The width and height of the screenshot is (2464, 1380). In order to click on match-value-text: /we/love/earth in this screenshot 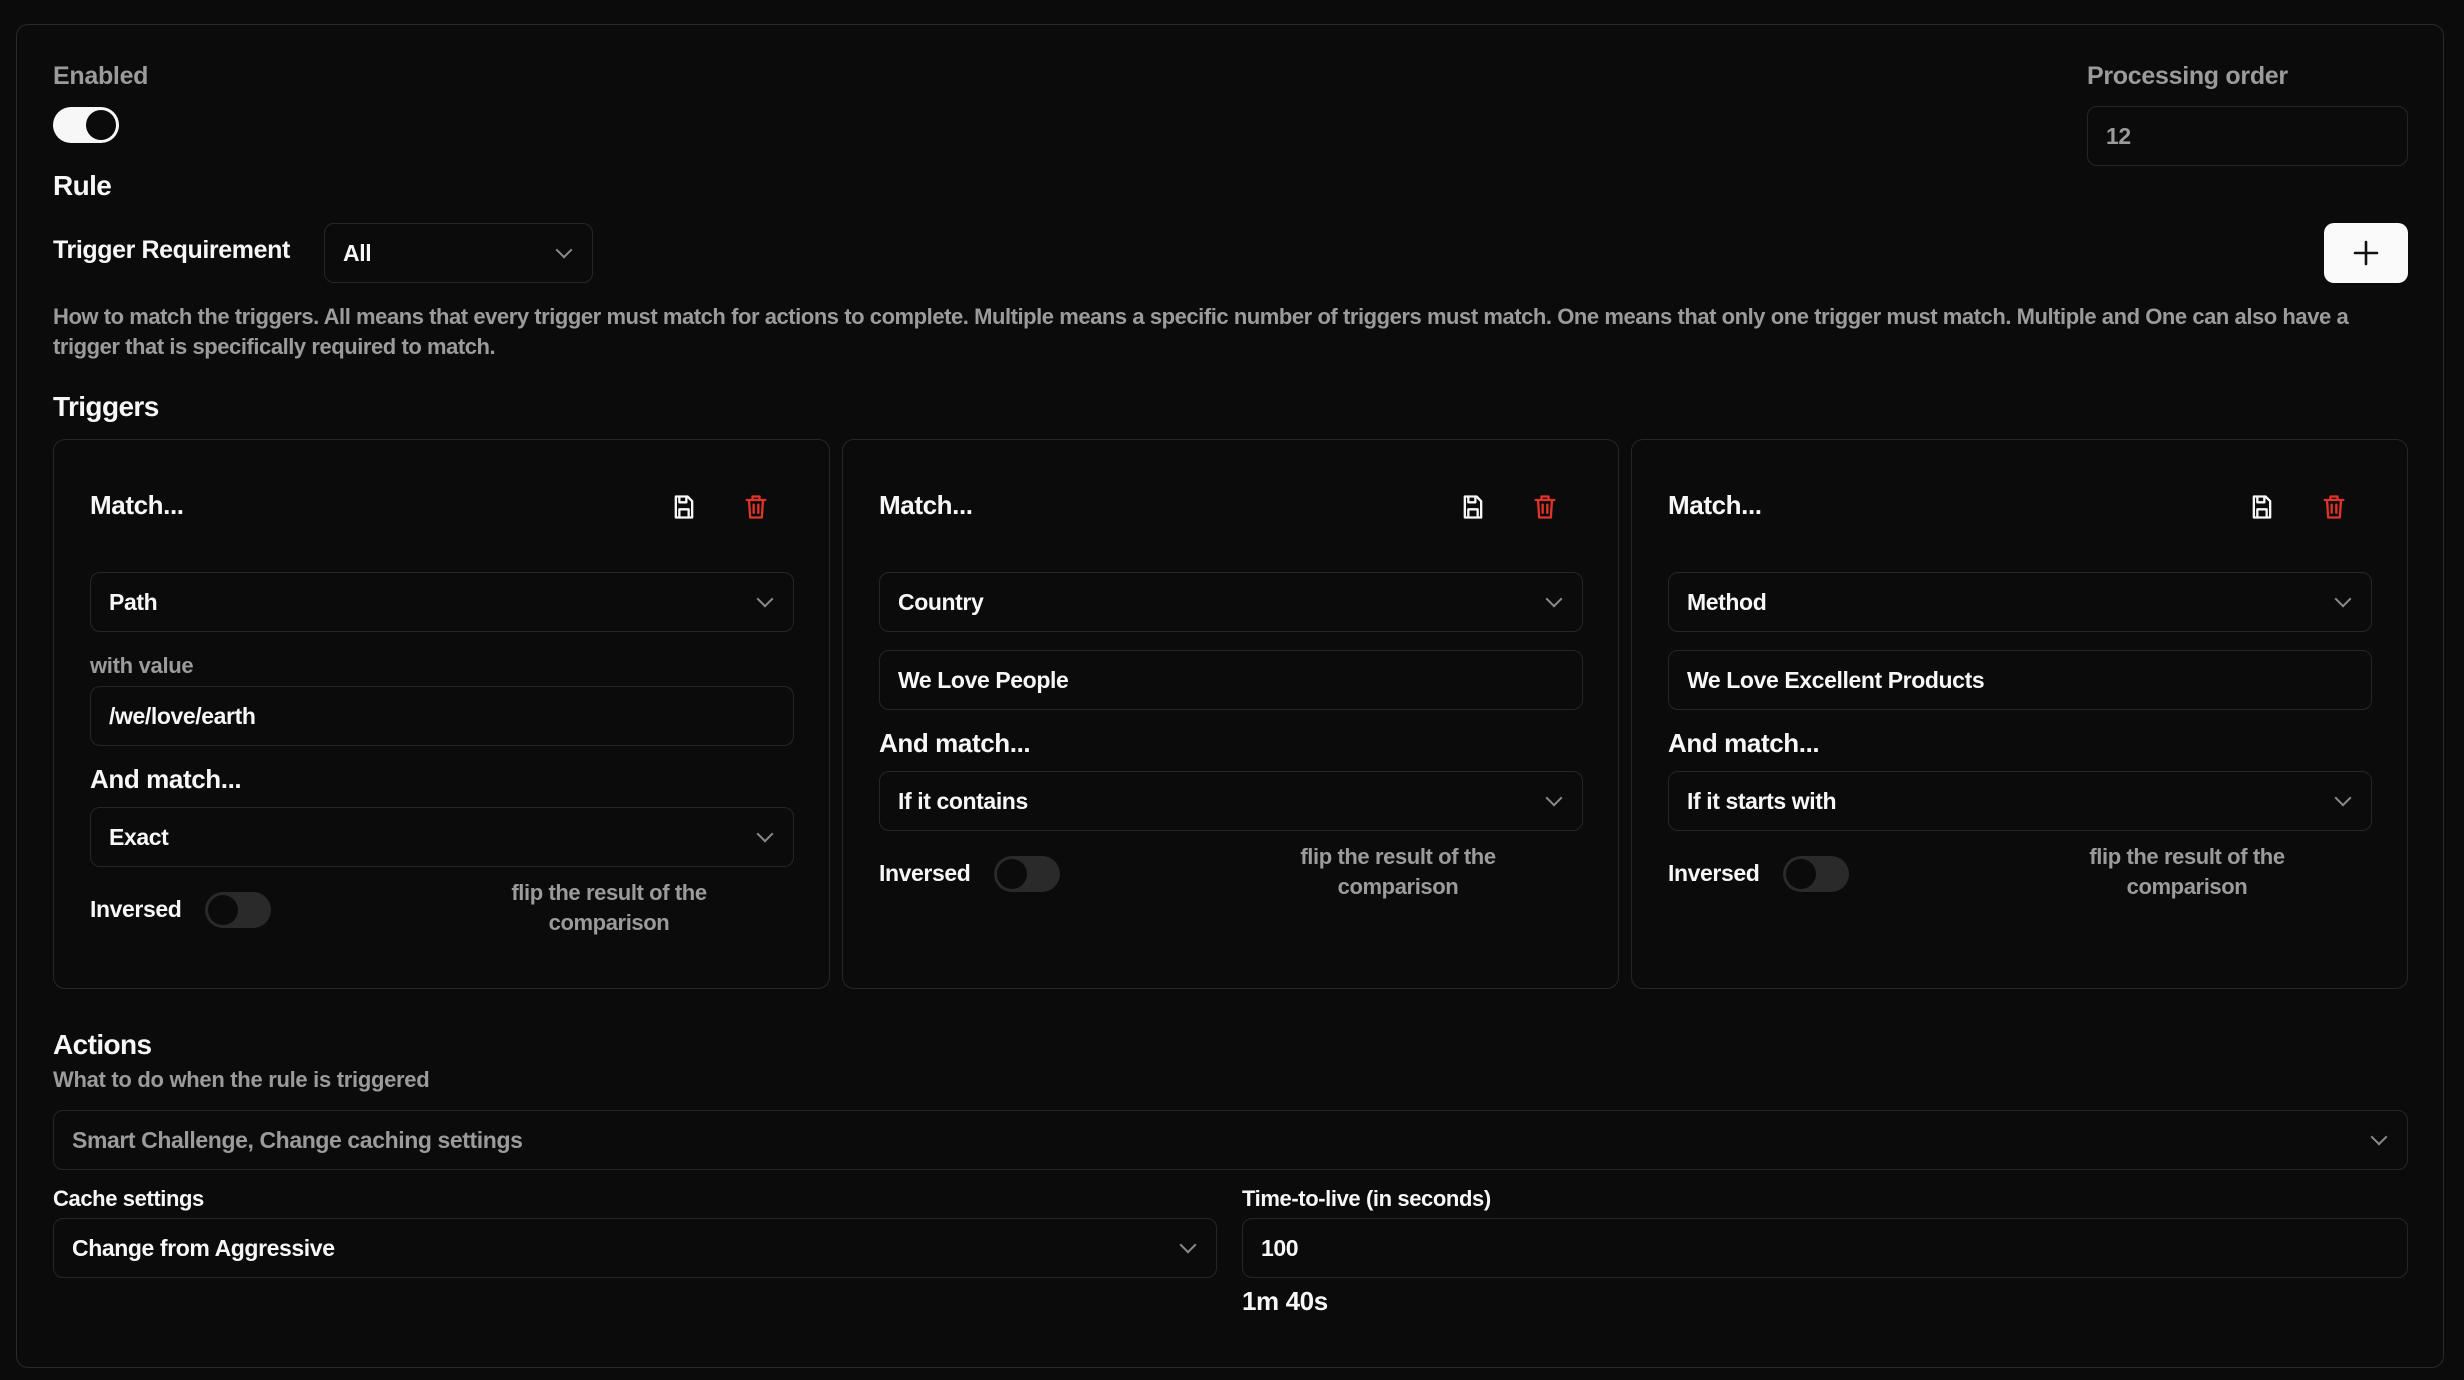, I will do `click(182, 715)`.